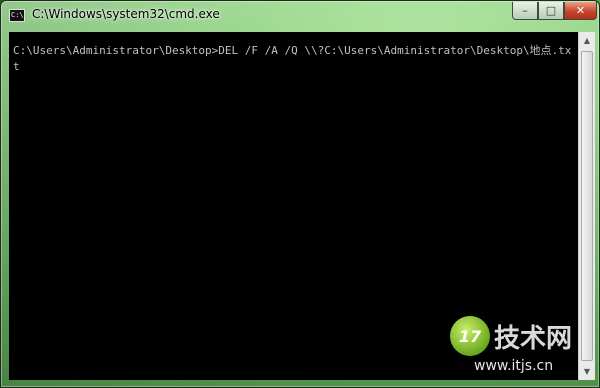  What do you see at coordinates (126, 14) in the screenshot?
I see `window-title: C:\Windows\system32\cmd.exe` at bounding box center [126, 14].